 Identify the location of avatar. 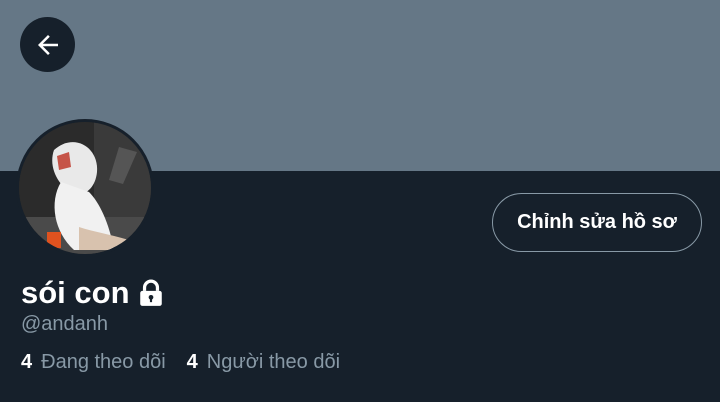
(85, 188).